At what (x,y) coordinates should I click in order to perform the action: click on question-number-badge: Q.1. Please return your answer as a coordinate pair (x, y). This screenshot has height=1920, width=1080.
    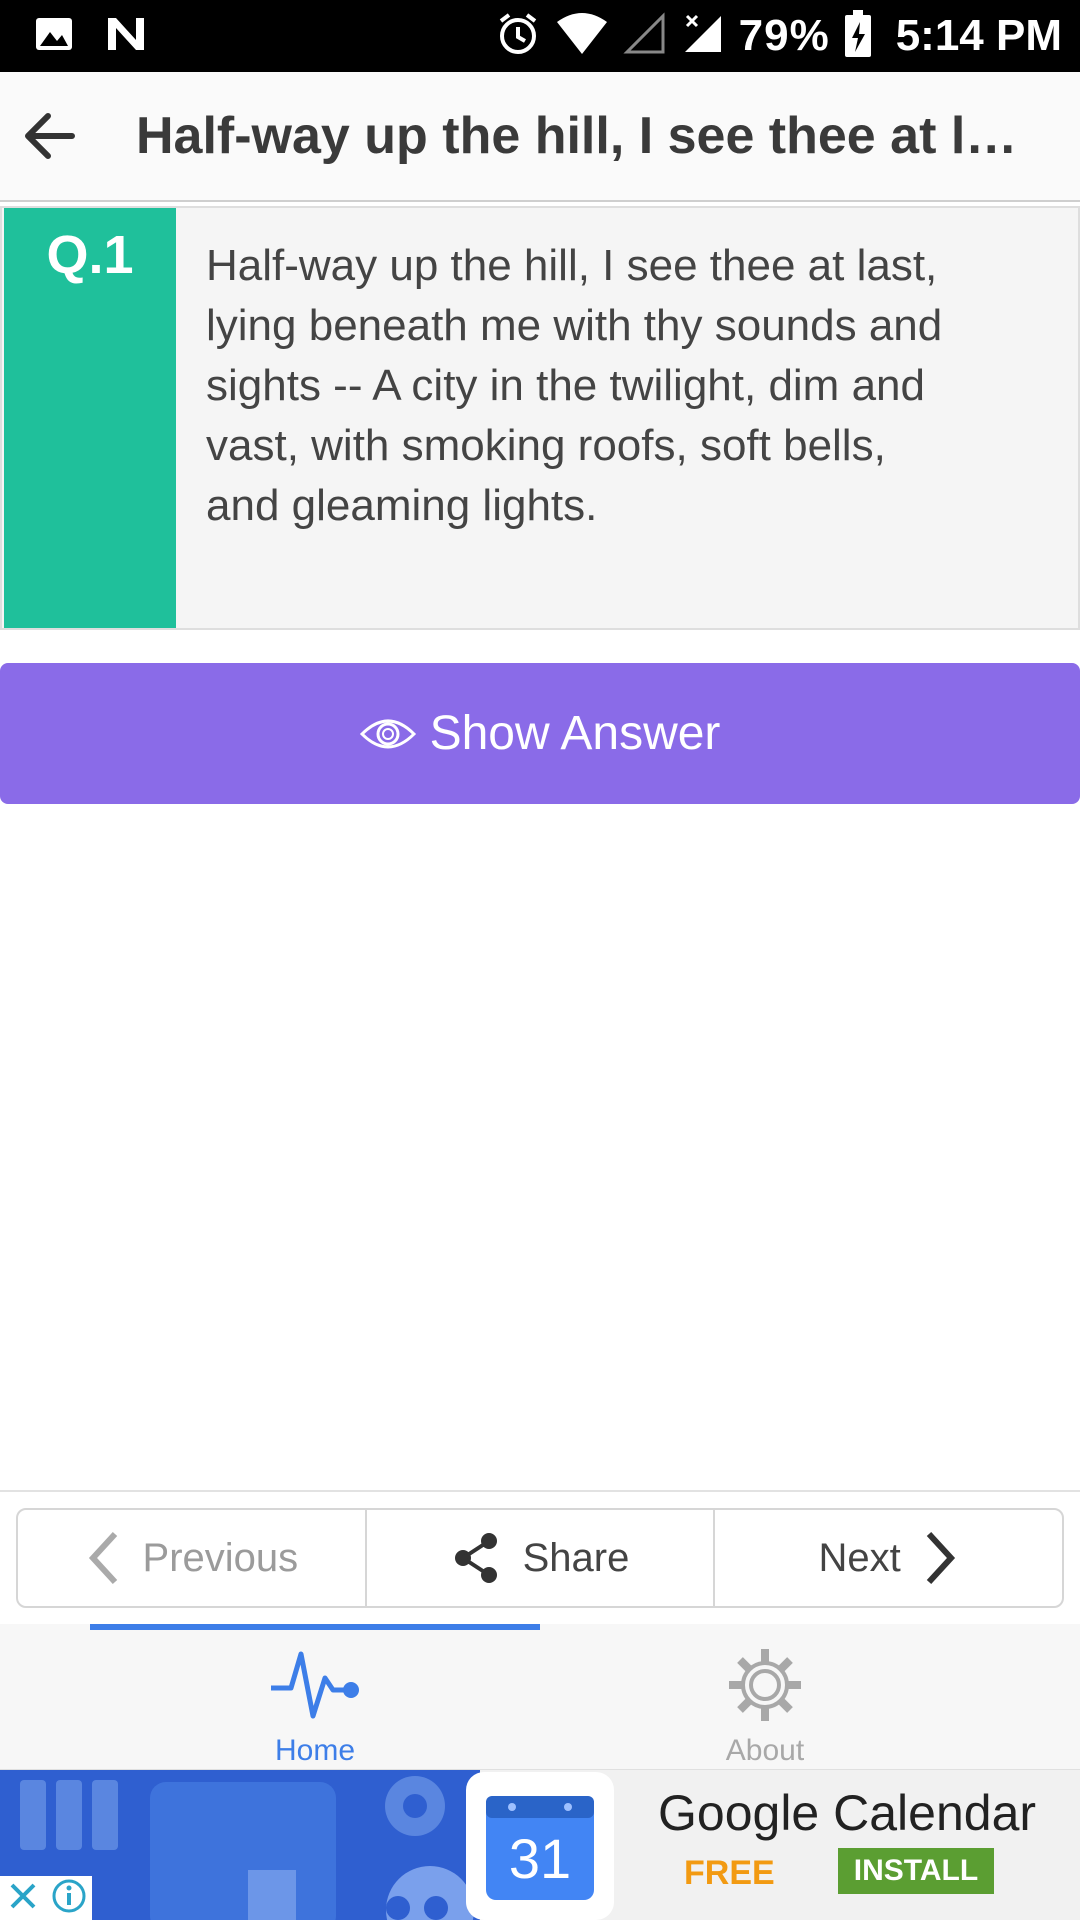
    Looking at the image, I should click on (90, 418).